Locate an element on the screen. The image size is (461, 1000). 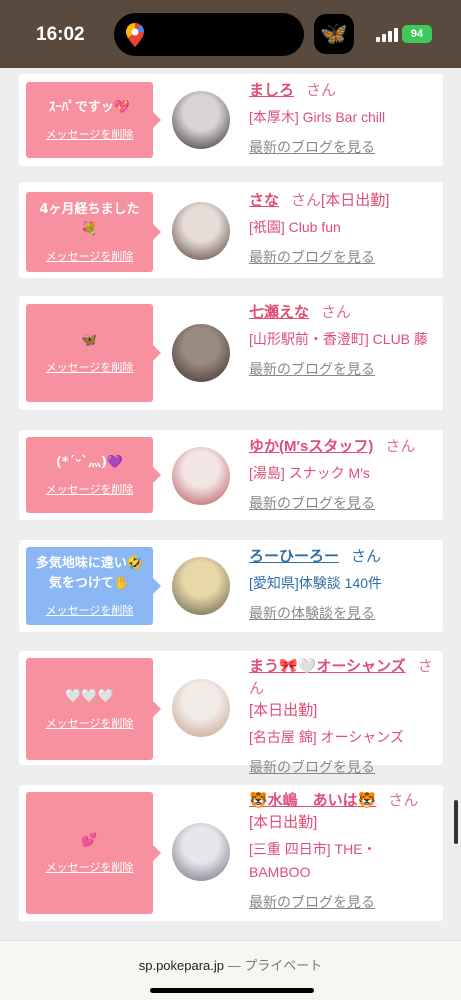
message-text: ｽｰﾊﾟですッ💖 is located at coordinates (89, 107).